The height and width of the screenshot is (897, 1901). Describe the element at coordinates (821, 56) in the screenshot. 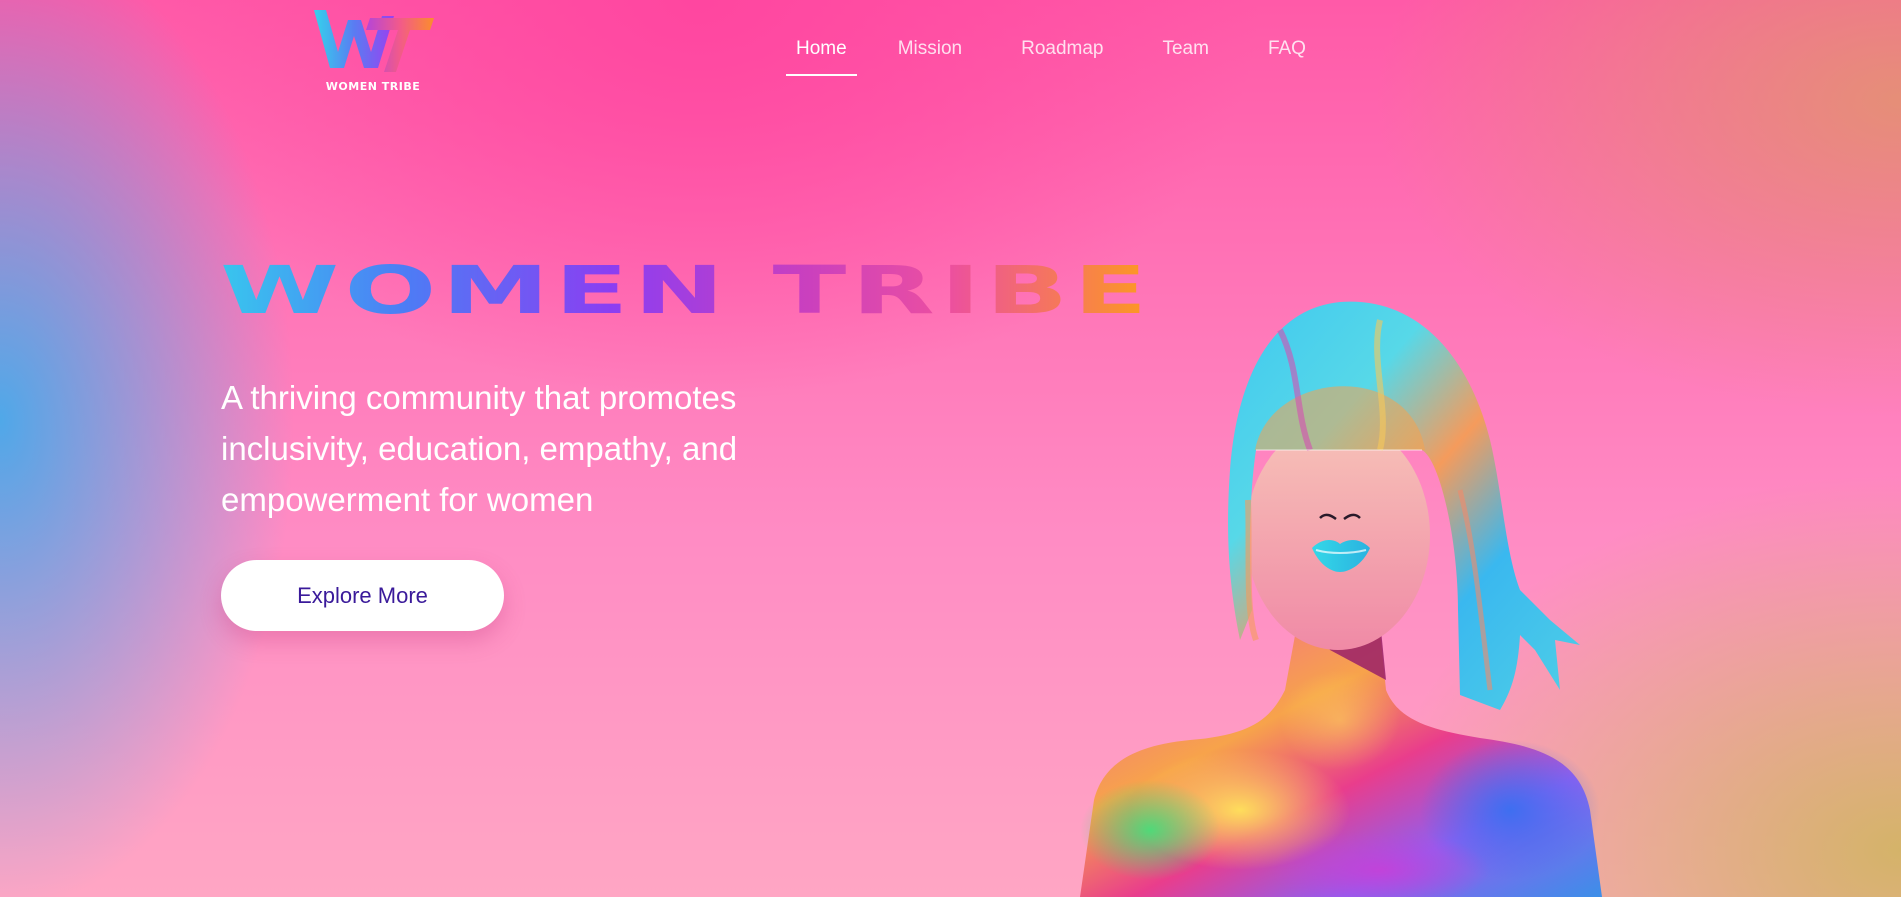

I see `nav-home: Home` at that location.